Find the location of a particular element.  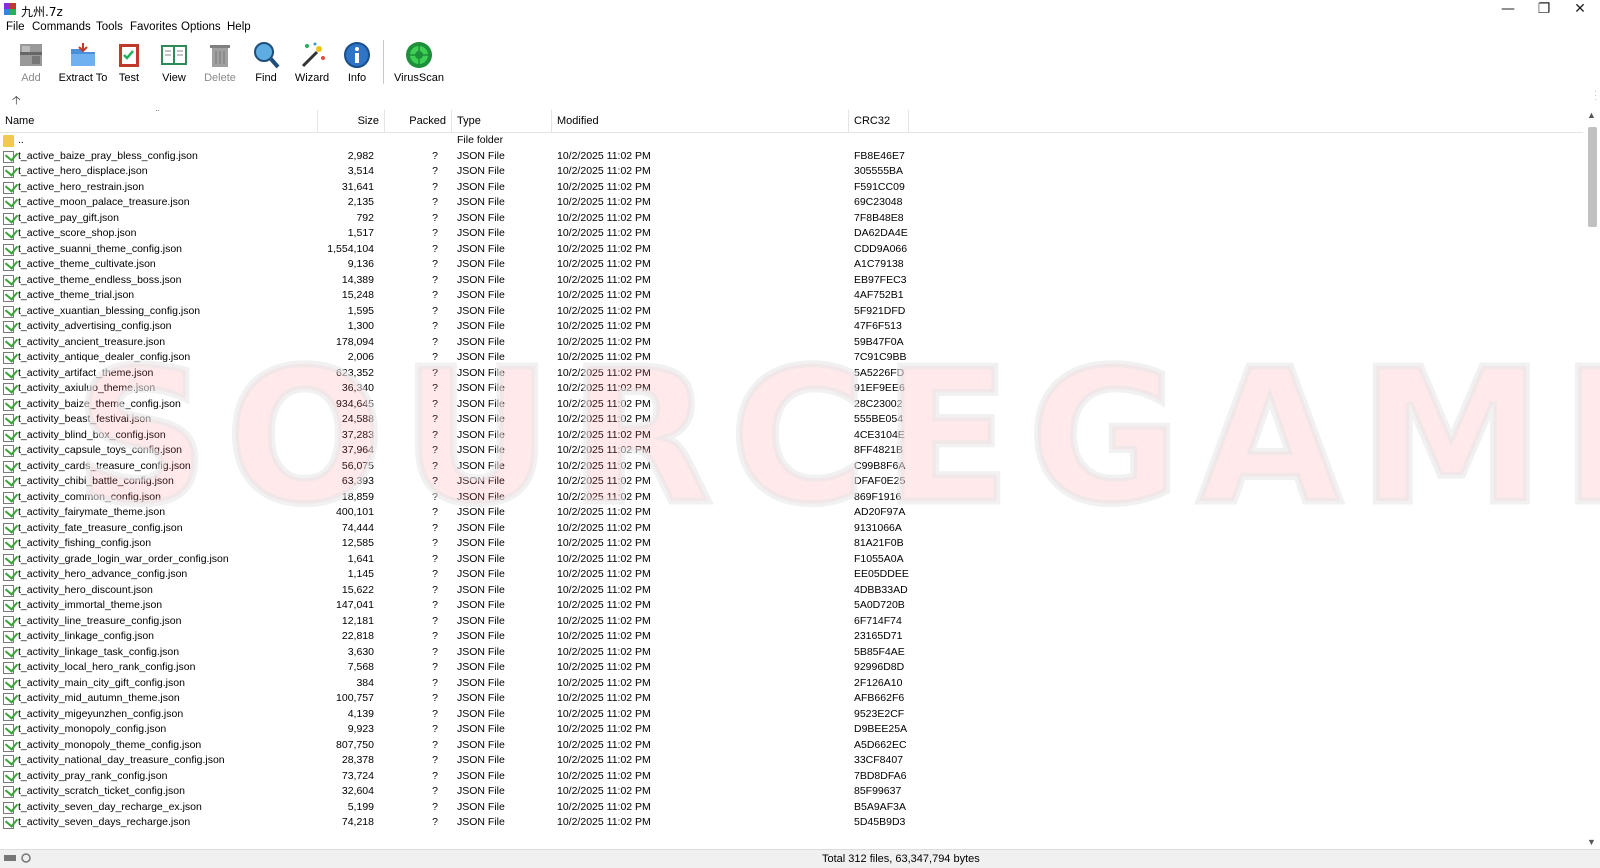

menu-options: Options is located at coordinates (201, 27).